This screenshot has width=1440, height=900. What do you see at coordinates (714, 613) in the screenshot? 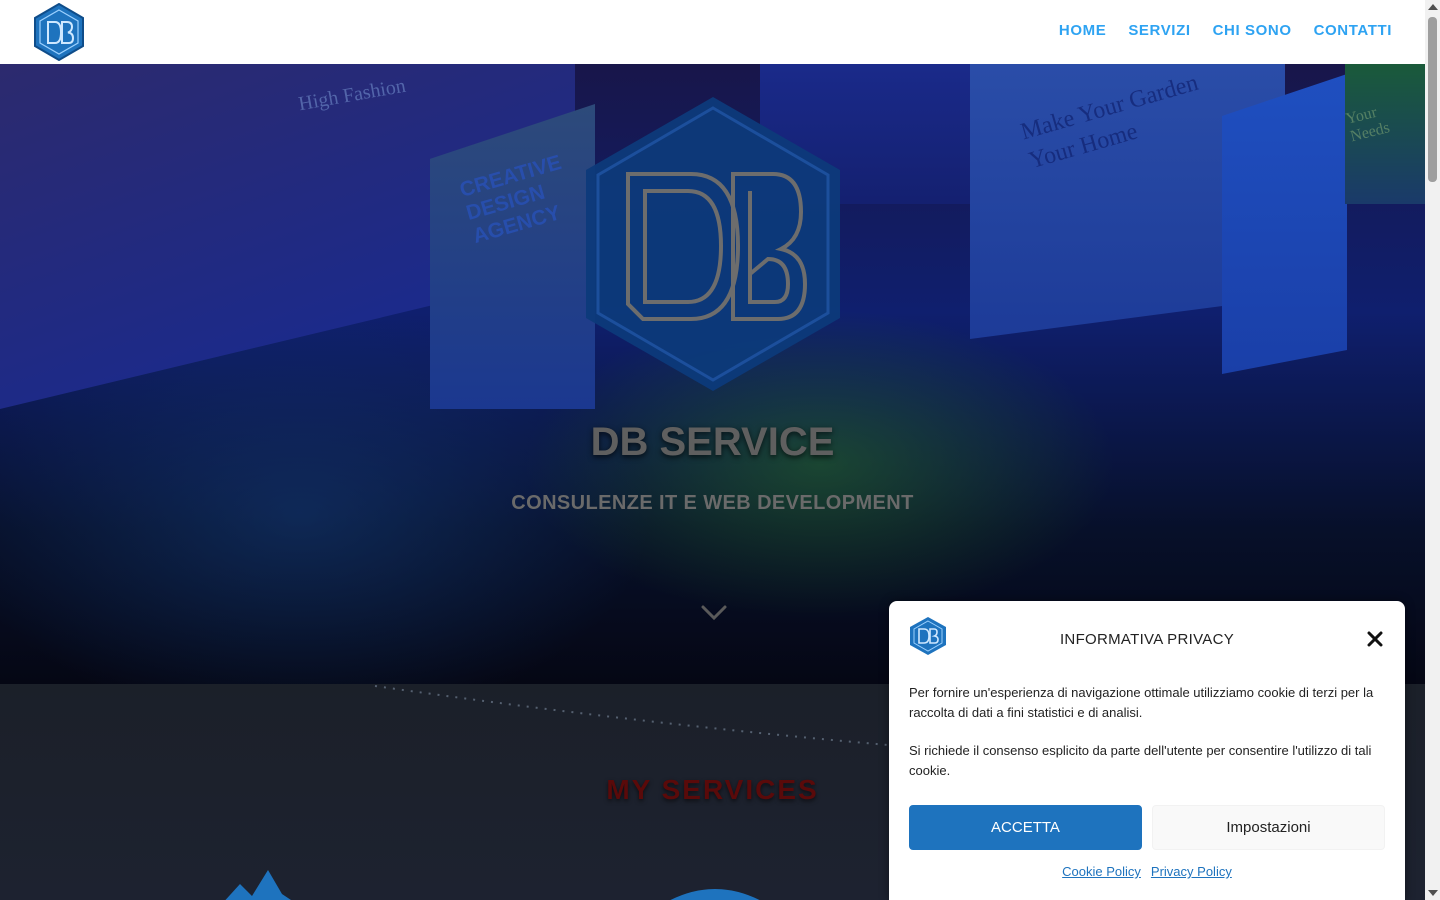
I see `chevron-down-icon` at bounding box center [714, 613].